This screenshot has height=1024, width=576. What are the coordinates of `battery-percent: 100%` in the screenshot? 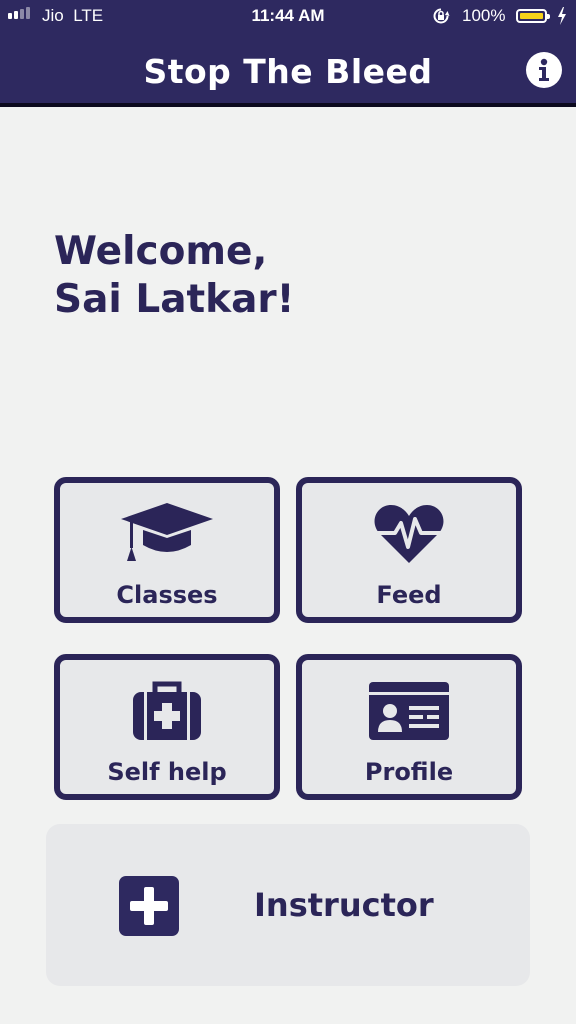 It's located at (484, 15).